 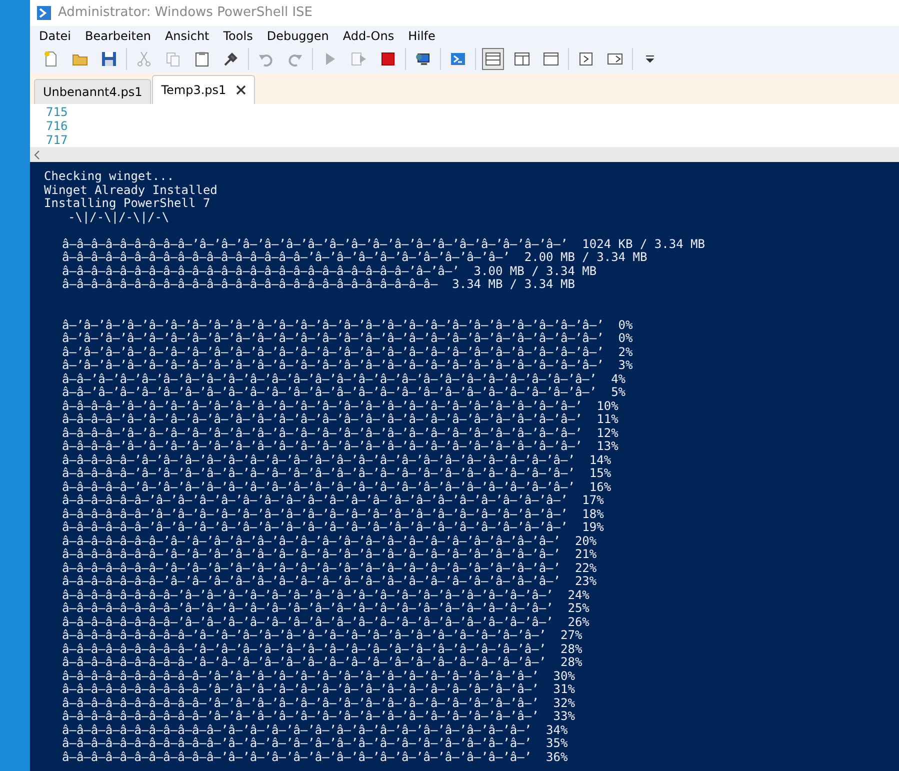 What do you see at coordinates (315, 743) in the screenshot?
I see `progress-output-line: â–â–â–â–â–â–â–â–â–â–â–’â–’â–’â–’â–’â–’â–’â–’â–’â–’â–’â–’â–’â–’â–’ 35%` at bounding box center [315, 743].